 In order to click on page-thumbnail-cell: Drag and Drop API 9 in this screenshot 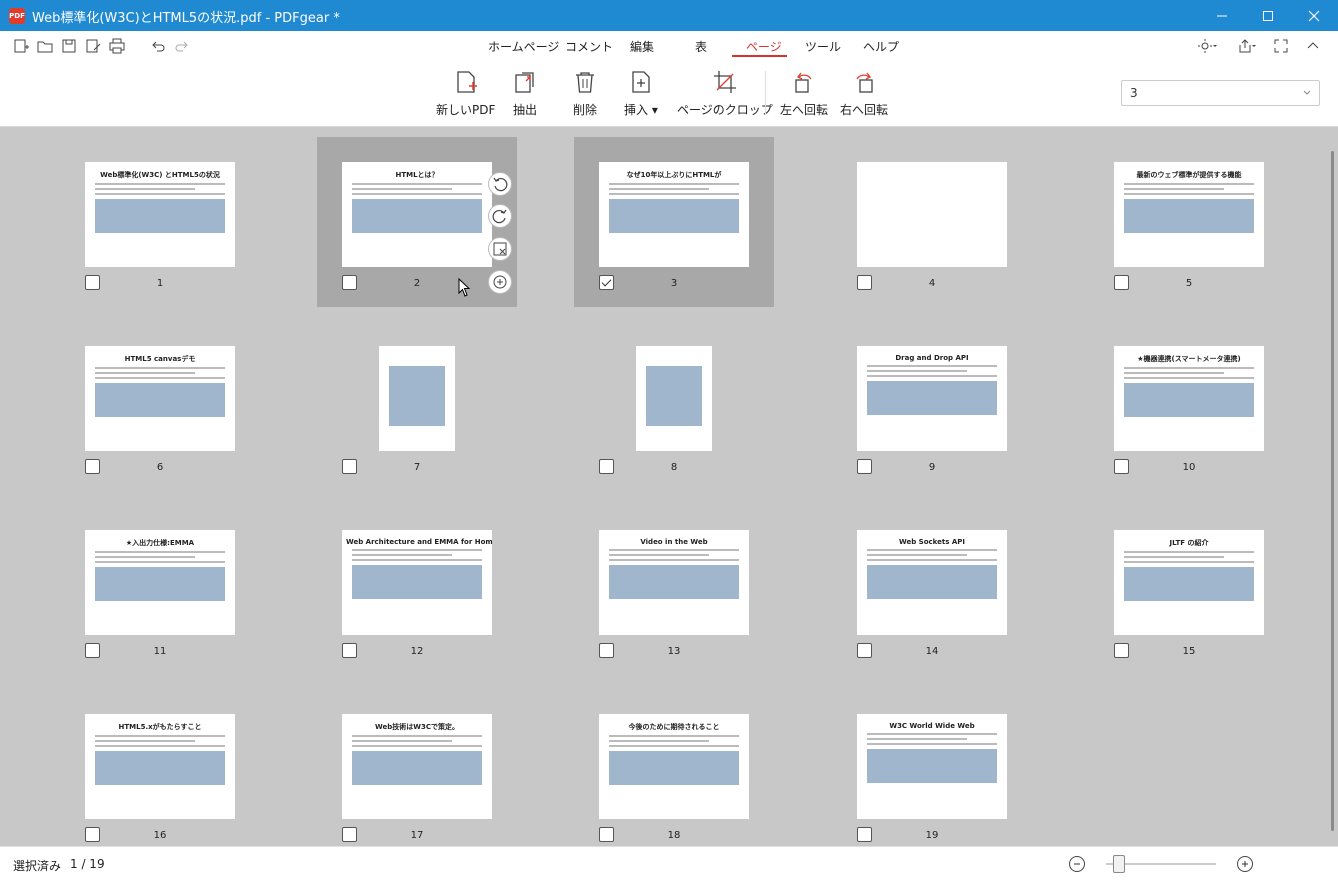, I will do `click(932, 406)`.